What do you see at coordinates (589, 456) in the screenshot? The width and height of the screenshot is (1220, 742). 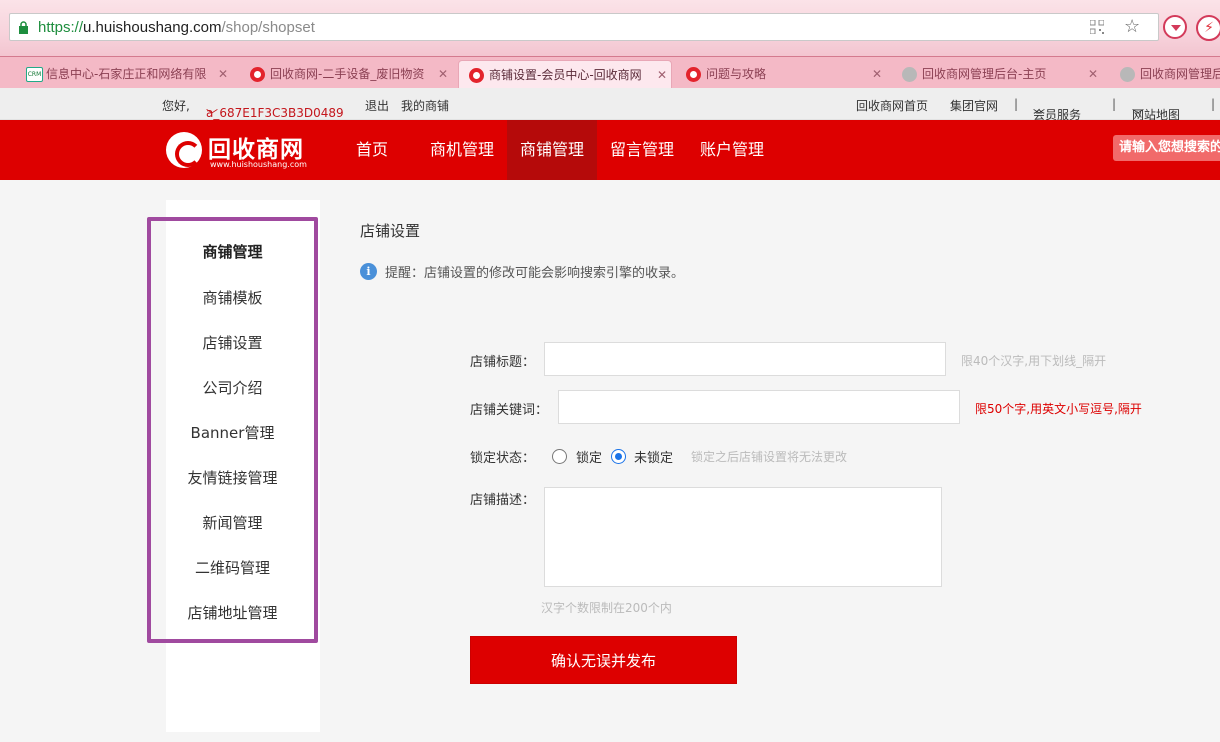 I see `radio-locked-label: 锁定` at bounding box center [589, 456].